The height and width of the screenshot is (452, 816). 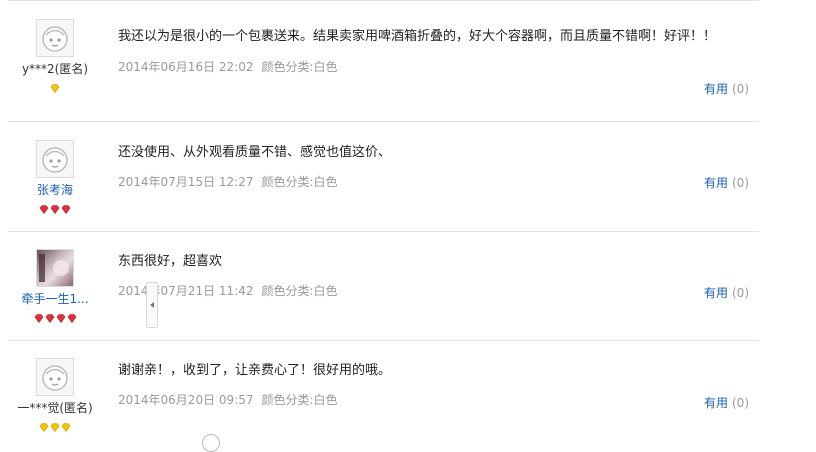 What do you see at coordinates (55, 69) in the screenshot?
I see `reviewer-name: y***2(匿名)` at bounding box center [55, 69].